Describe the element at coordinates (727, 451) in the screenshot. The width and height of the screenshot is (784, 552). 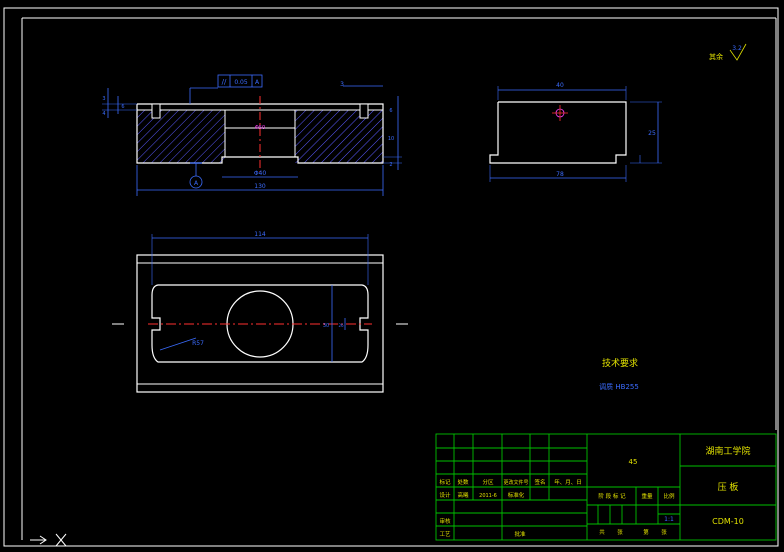
I see `tb-school: 湖南工学院` at that location.